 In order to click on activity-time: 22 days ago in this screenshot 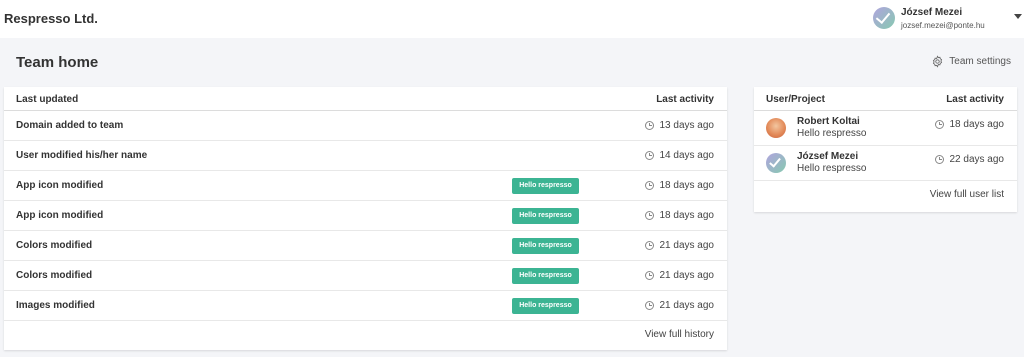, I will do `click(969, 159)`.